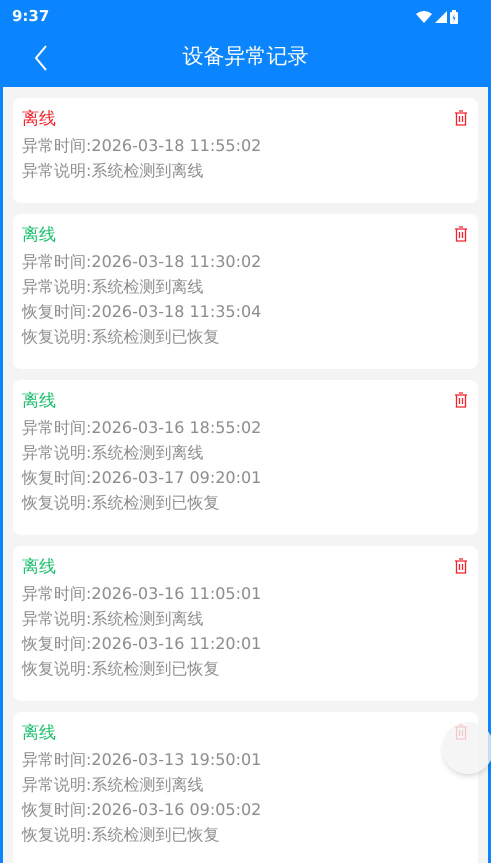 The width and height of the screenshot is (491, 863). What do you see at coordinates (142, 146) in the screenshot?
I see `record-detail: 异常时间:2026-03-18 11:55:02` at bounding box center [142, 146].